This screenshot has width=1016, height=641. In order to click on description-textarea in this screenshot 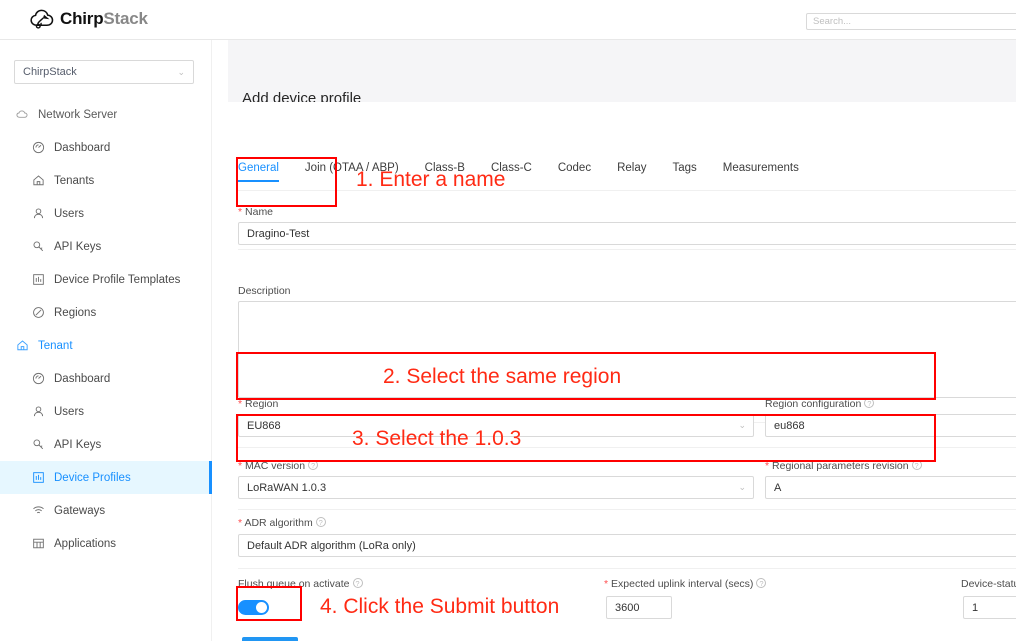, I will do `click(627, 349)`.